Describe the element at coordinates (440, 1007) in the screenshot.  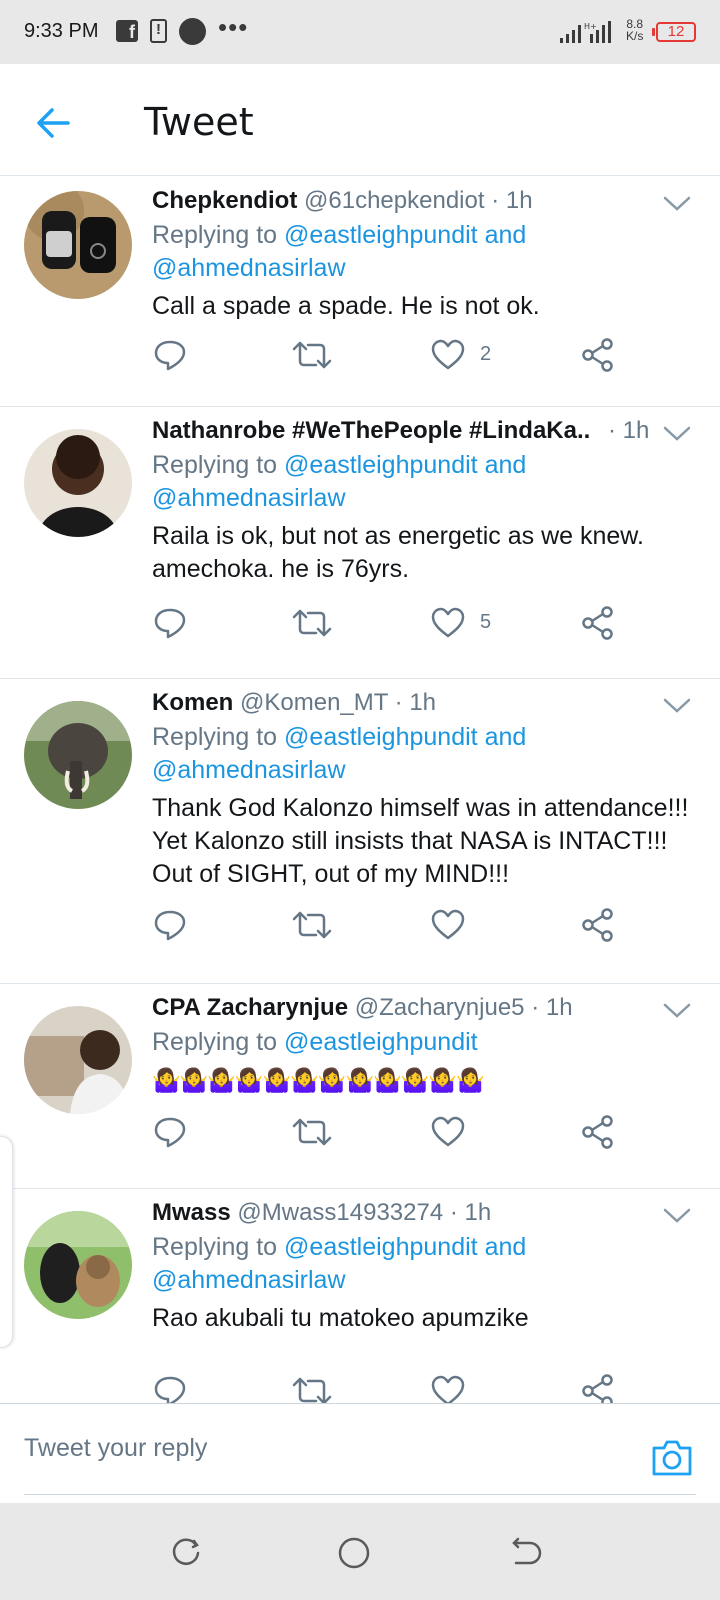
I see `user-handle: @Zacharynjue5` at that location.